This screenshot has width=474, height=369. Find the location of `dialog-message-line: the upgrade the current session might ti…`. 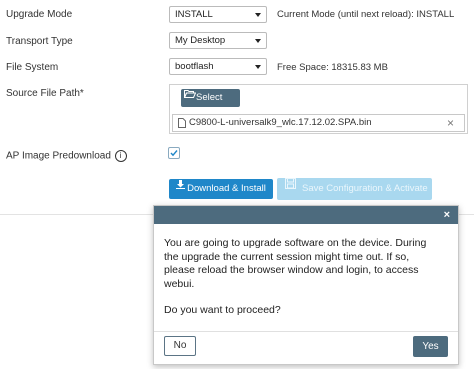

dialog-message-line: the upgrade the current session might ti… is located at coordinates (287, 256).